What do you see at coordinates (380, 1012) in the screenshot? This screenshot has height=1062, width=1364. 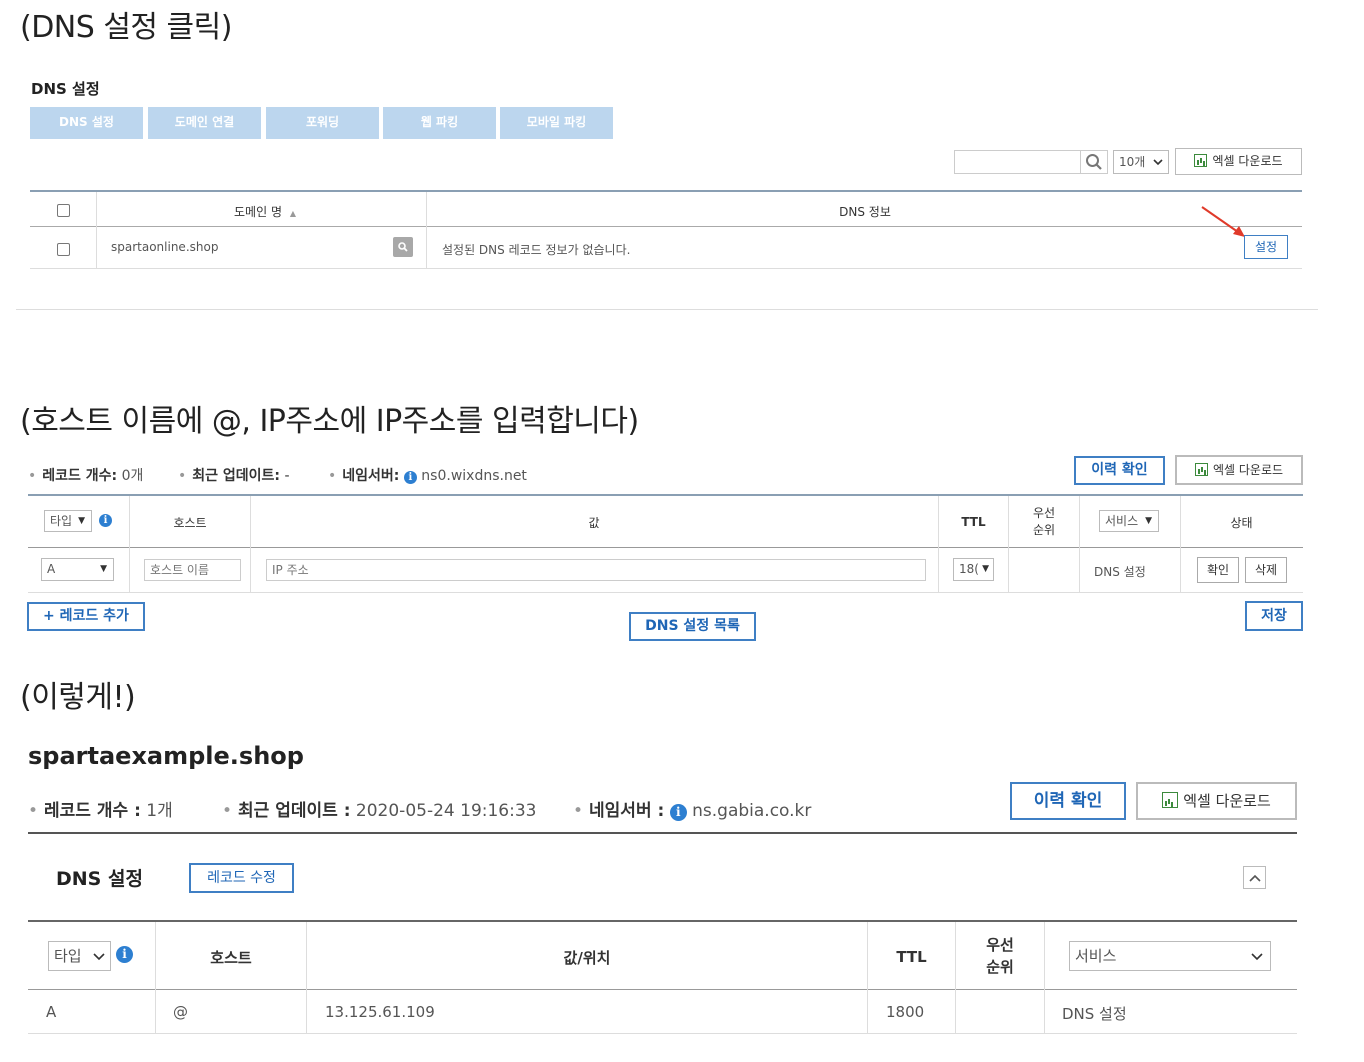 I see `record-value-cell: 13.125.61.109` at bounding box center [380, 1012].